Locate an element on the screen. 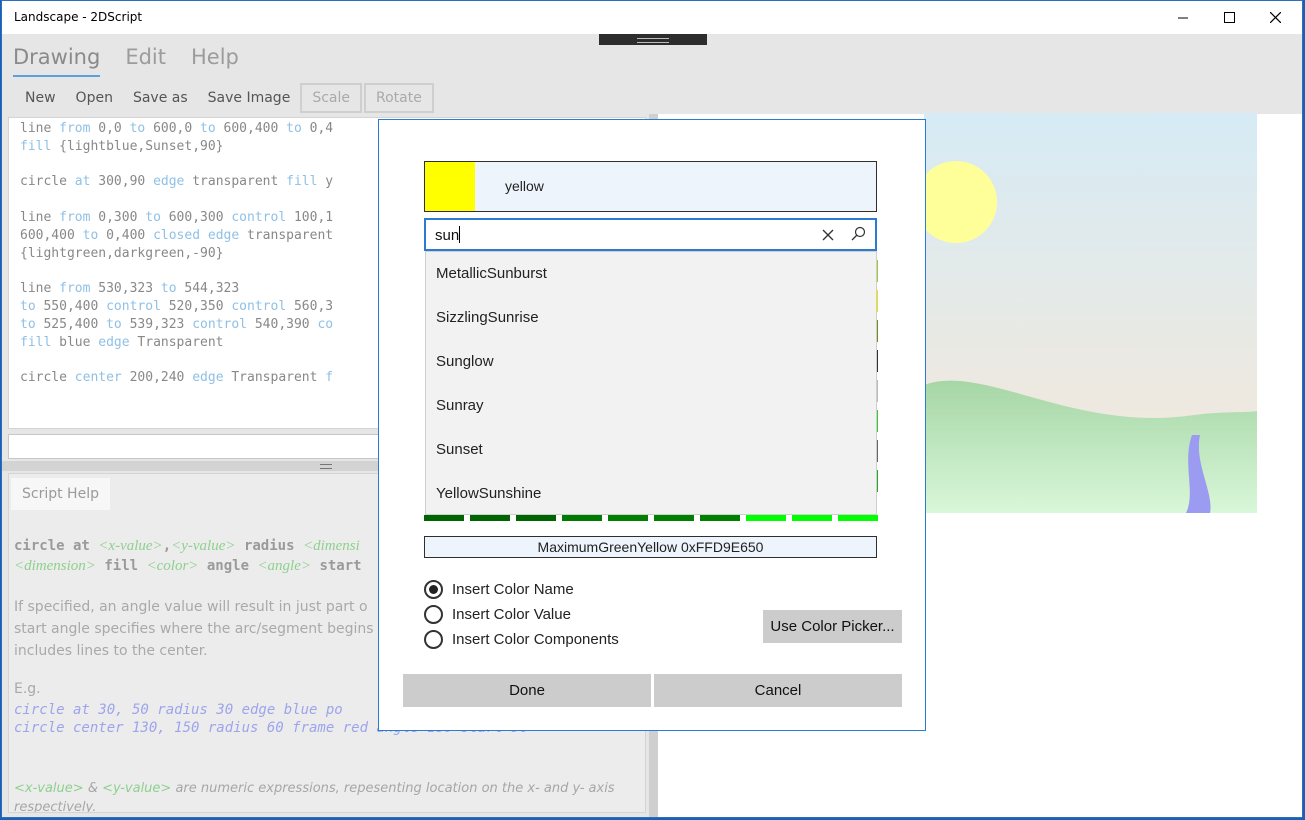 The image size is (1305, 820). selected-color-display: yellow is located at coordinates (650, 186).